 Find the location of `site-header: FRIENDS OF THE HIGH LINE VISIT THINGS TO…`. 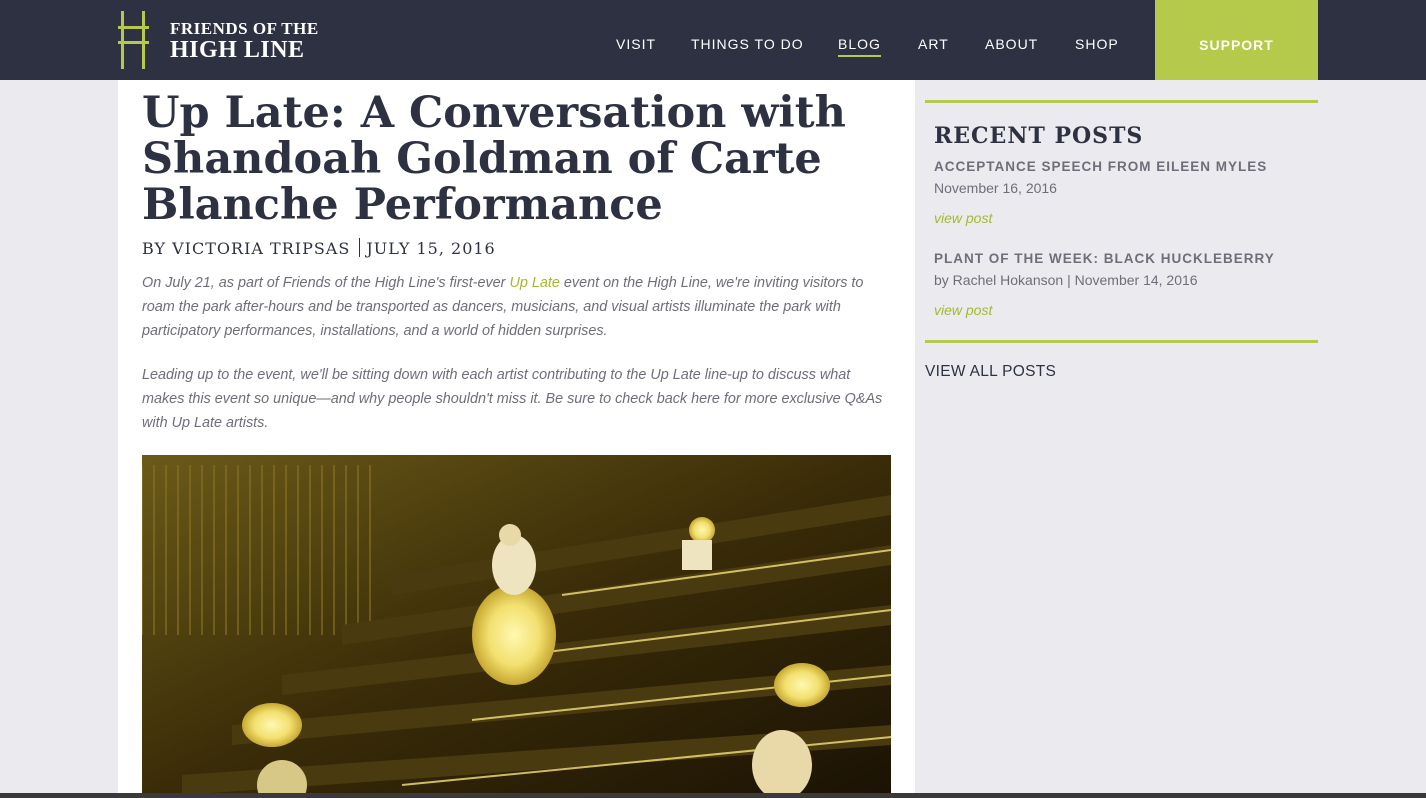

site-header: FRIENDS OF THE HIGH LINE VISIT THINGS TO… is located at coordinates (713, 40).